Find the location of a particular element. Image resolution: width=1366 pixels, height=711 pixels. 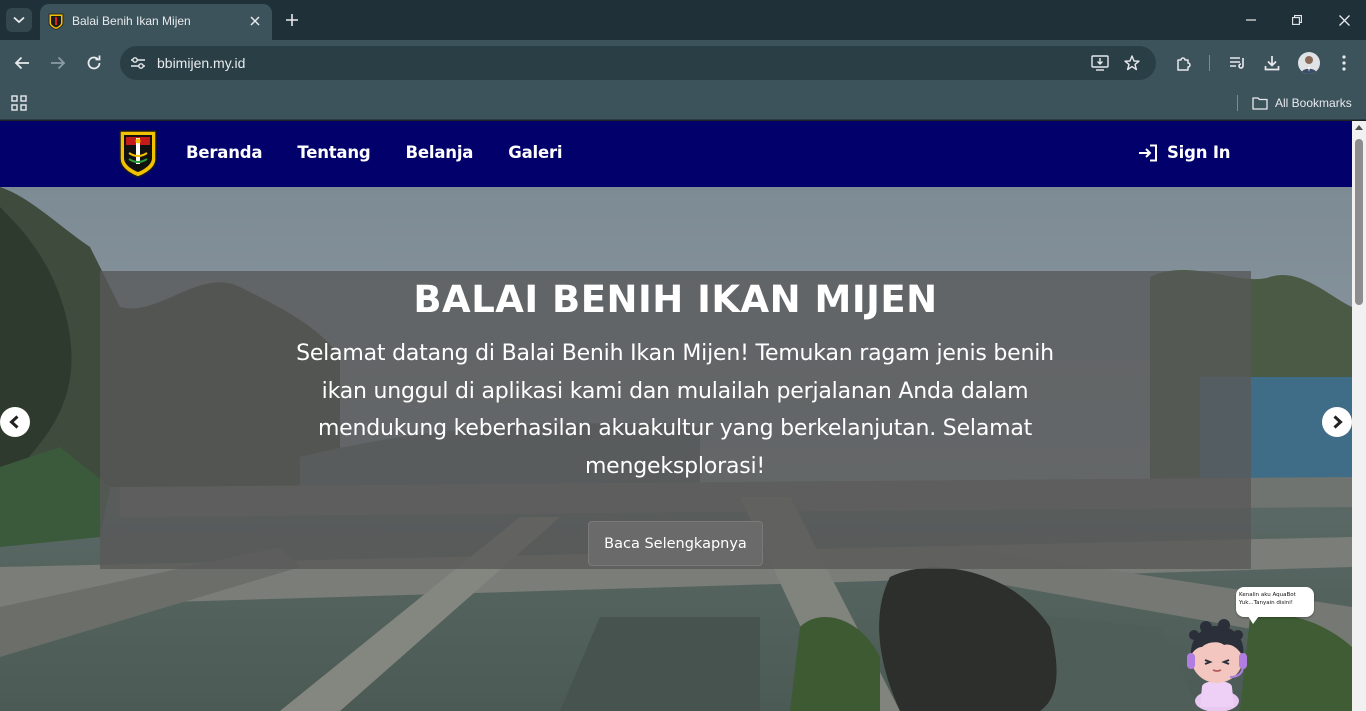

read-more-button: Baca Selengkapnya is located at coordinates (675, 543).